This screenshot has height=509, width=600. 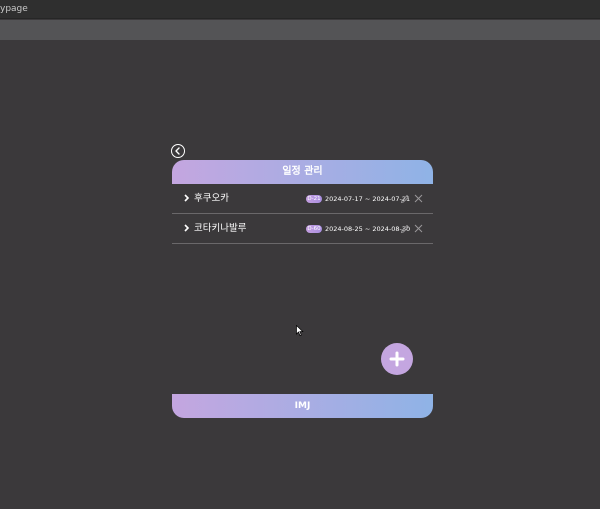 I want to click on plus-icon, so click(x=397, y=359).